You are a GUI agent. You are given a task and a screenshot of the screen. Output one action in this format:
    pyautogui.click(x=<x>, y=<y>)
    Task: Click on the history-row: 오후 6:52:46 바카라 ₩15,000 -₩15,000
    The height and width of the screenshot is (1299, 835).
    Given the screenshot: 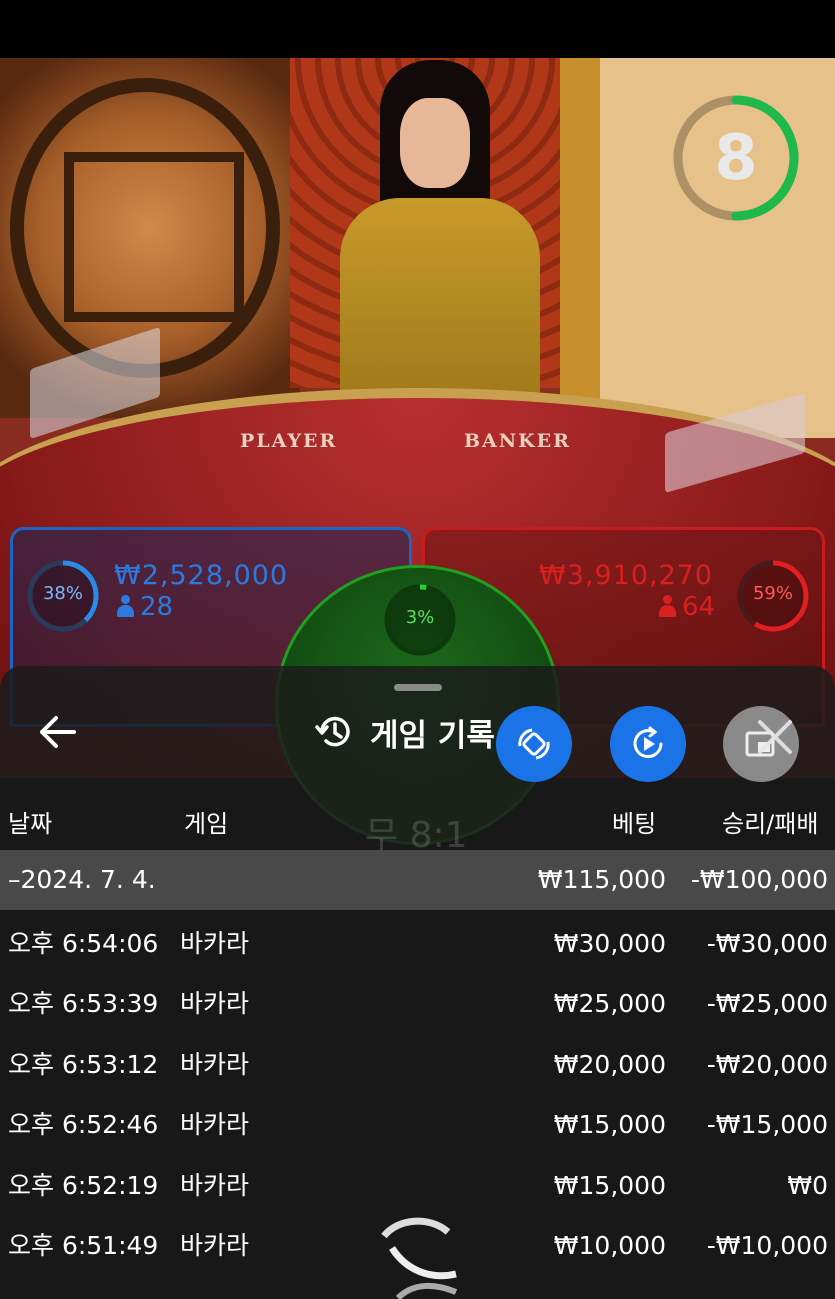 What is the action you would take?
    pyautogui.click(x=417, y=1125)
    